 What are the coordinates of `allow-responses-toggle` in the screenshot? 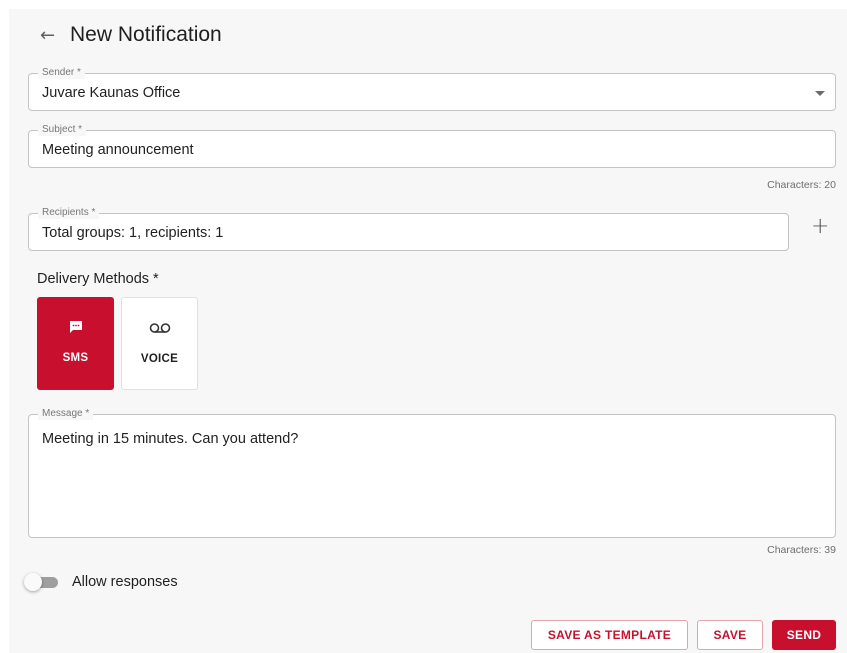 It's located at (42, 582).